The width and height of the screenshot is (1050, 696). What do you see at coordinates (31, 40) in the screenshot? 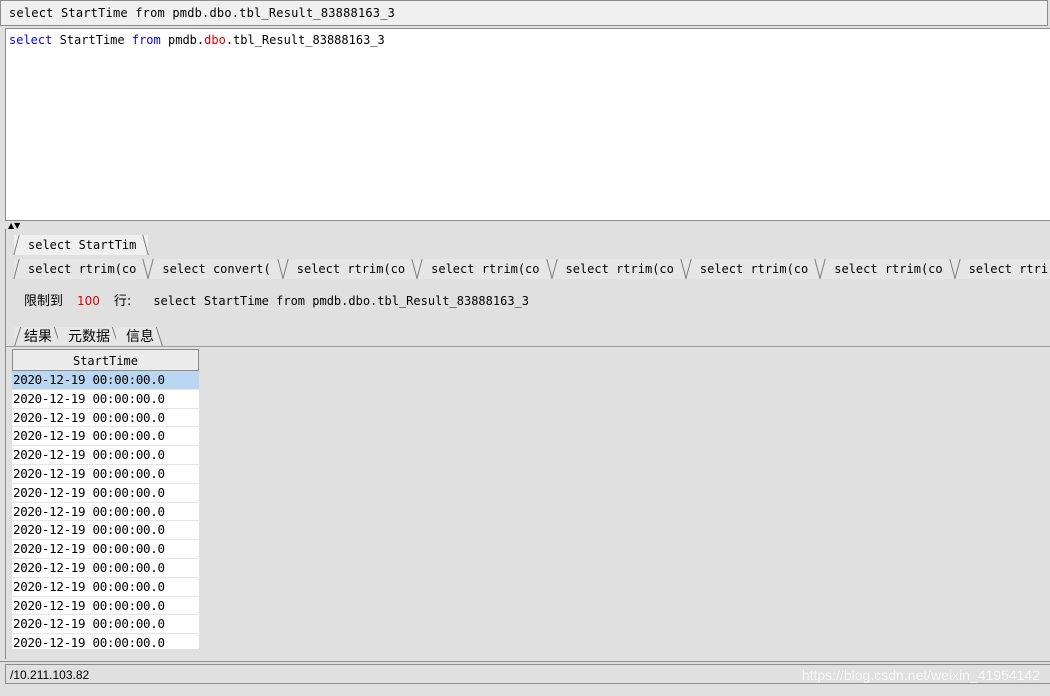
I see `sql-keyword-select: select` at bounding box center [31, 40].